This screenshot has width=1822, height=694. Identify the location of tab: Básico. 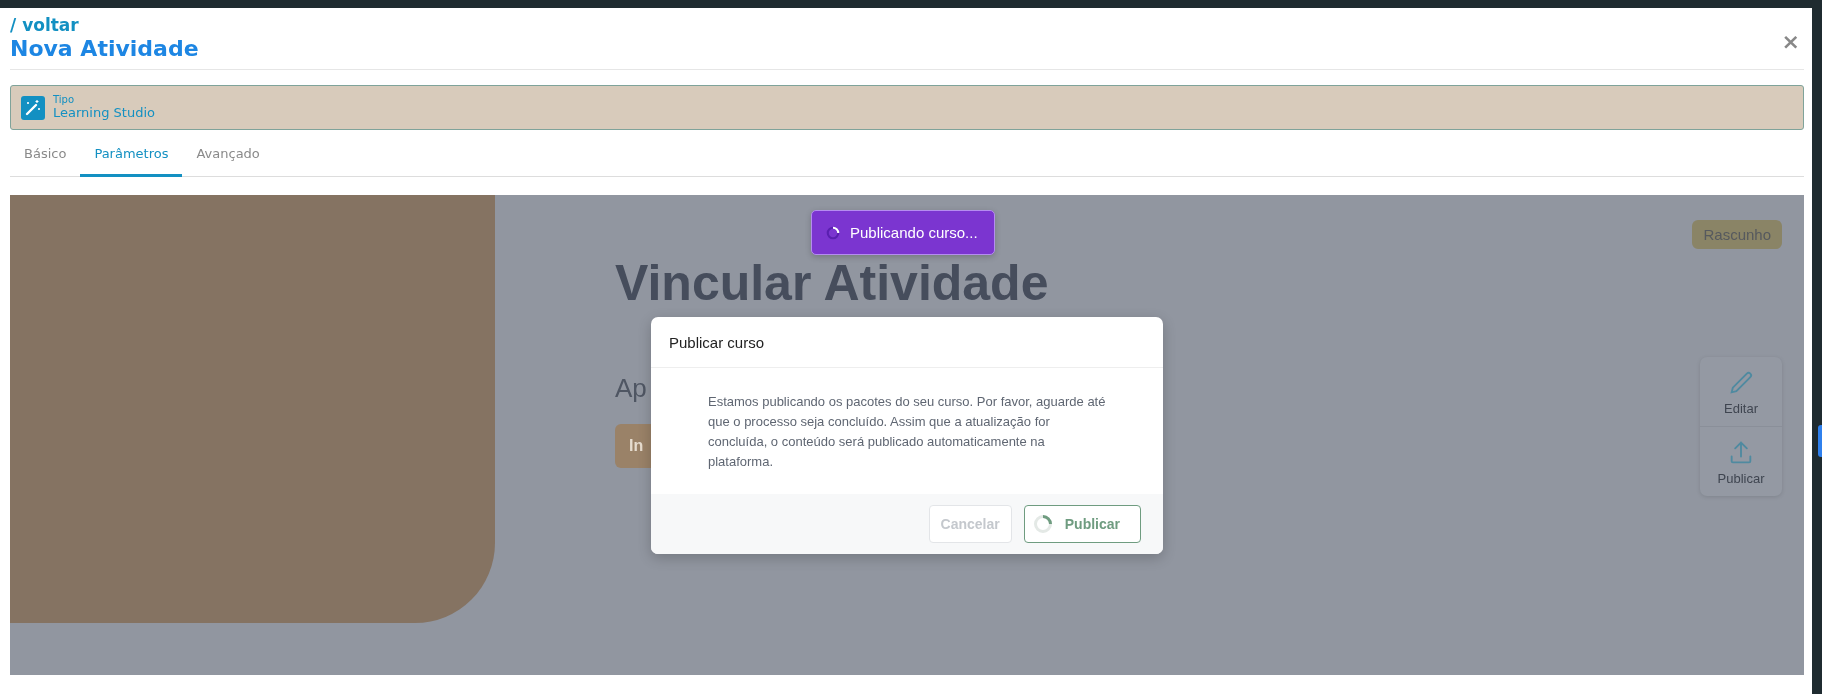
(45, 155).